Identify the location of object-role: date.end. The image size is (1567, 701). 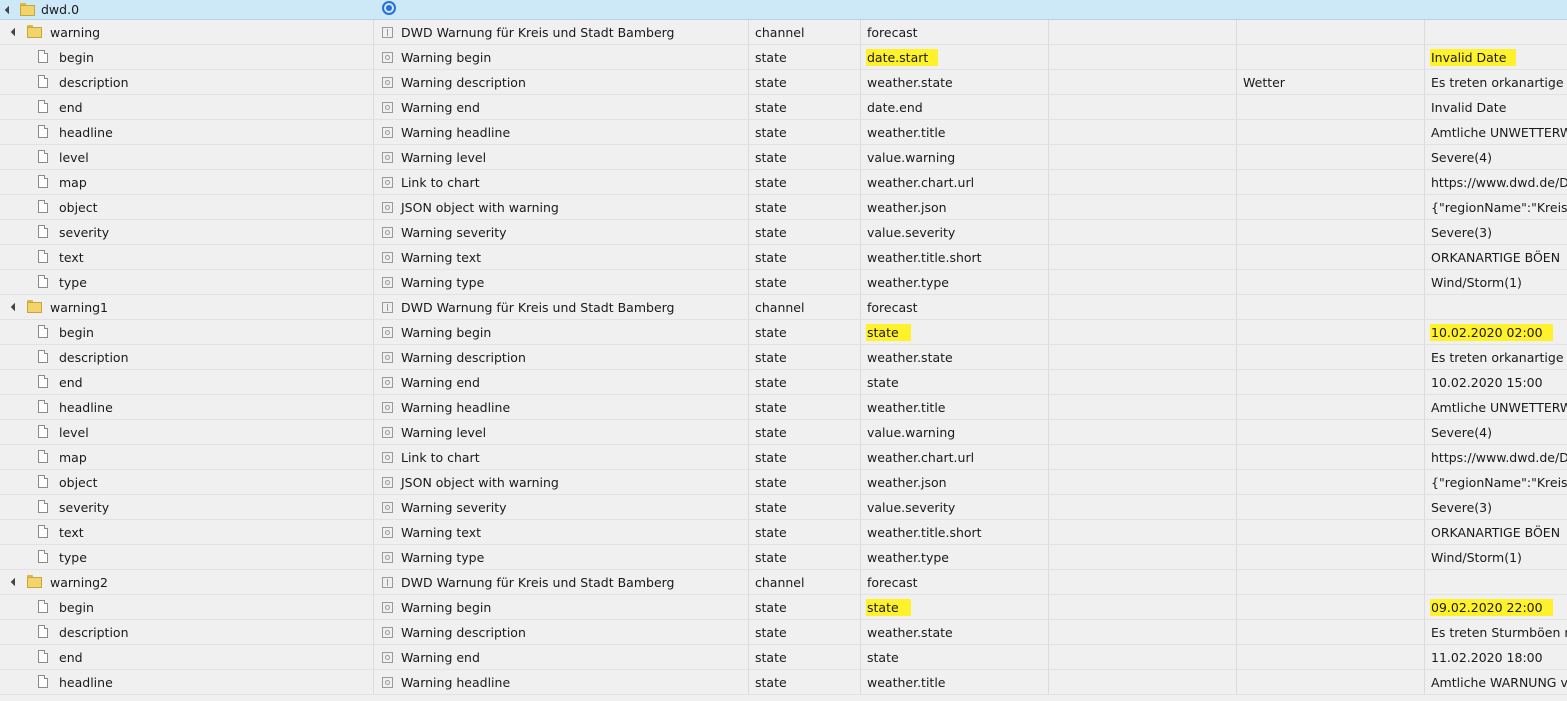
(895, 107).